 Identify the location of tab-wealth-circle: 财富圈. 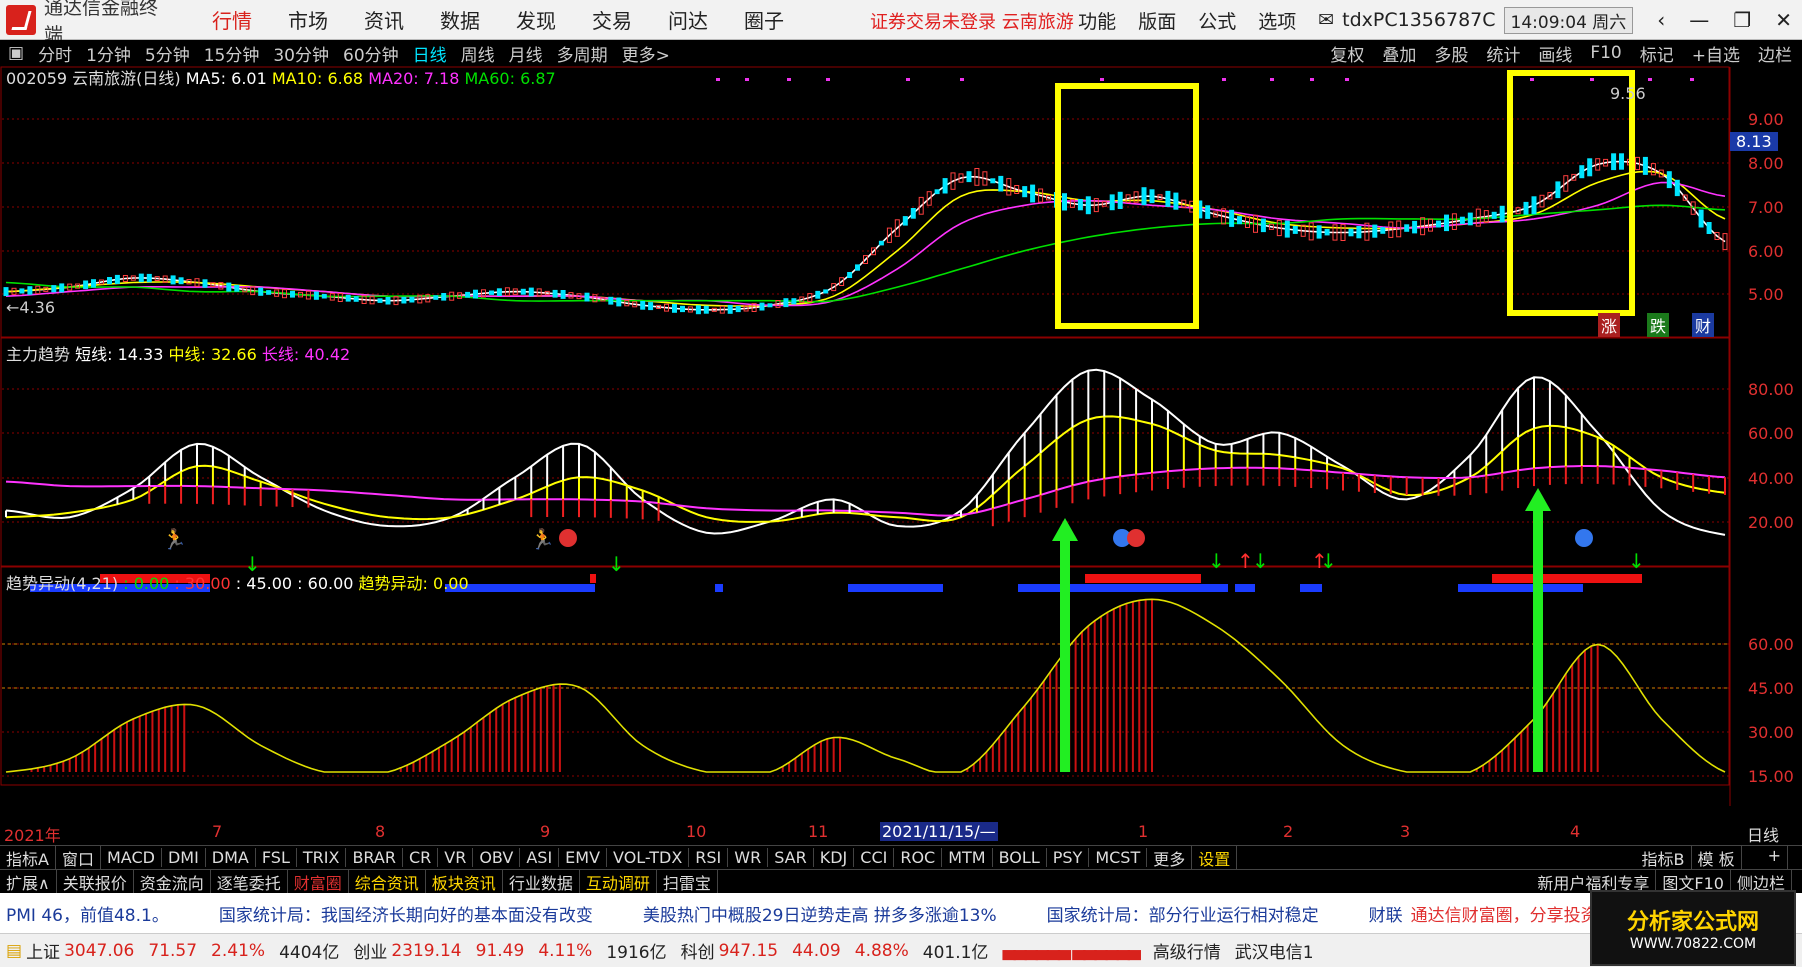
(318, 881).